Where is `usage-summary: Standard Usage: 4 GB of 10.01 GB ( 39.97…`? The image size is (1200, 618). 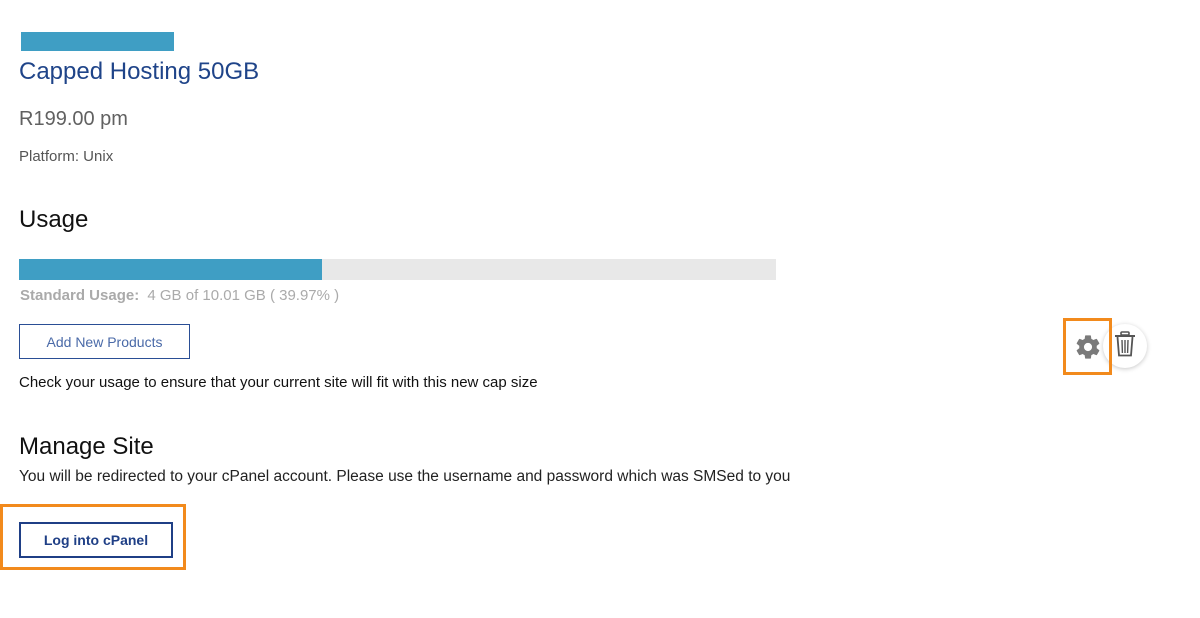
usage-summary: Standard Usage: 4 GB of 10.01 GB ( 39.97… is located at coordinates (179, 295).